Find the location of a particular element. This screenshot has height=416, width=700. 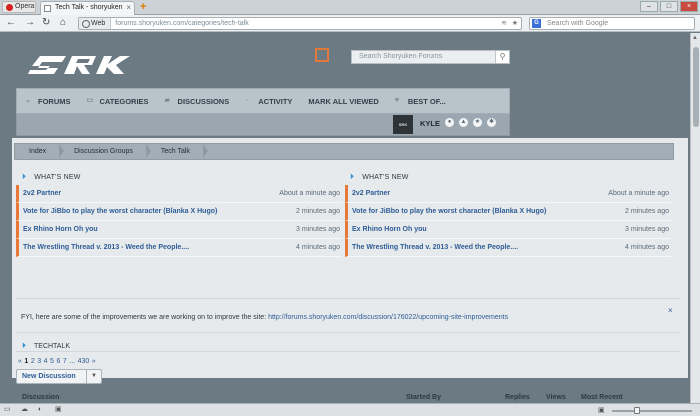

opera-menu-button: Opera is located at coordinates (19, 7).